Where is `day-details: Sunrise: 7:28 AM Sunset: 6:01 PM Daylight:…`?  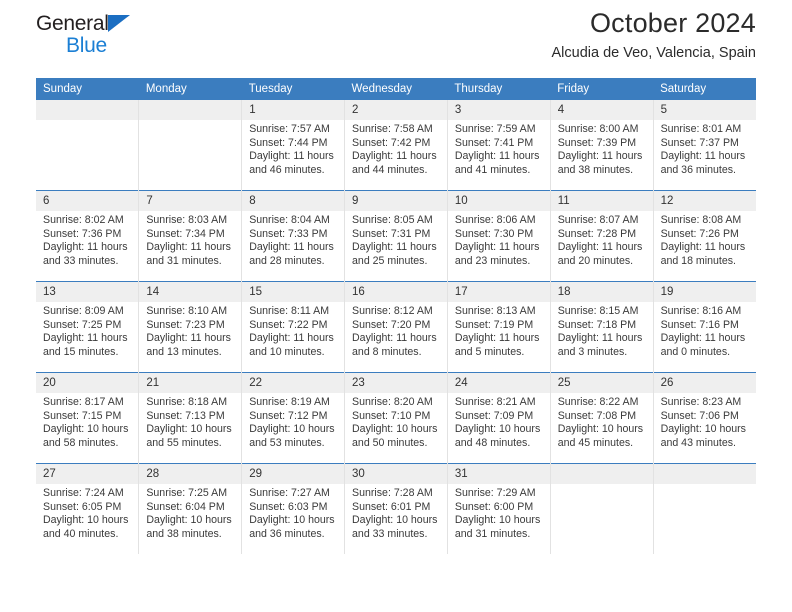 day-details: Sunrise: 7:28 AM Sunset: 6:01 PM Daylight:… is located at coordinates (396, 512).